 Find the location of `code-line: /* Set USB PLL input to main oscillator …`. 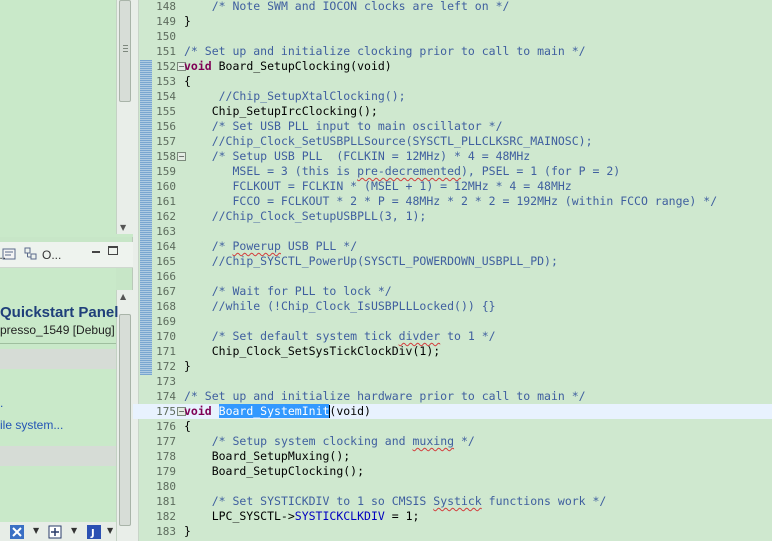

code-line: /* Set USB PLL input to main oscillator … is located at coordinates (343, 126).